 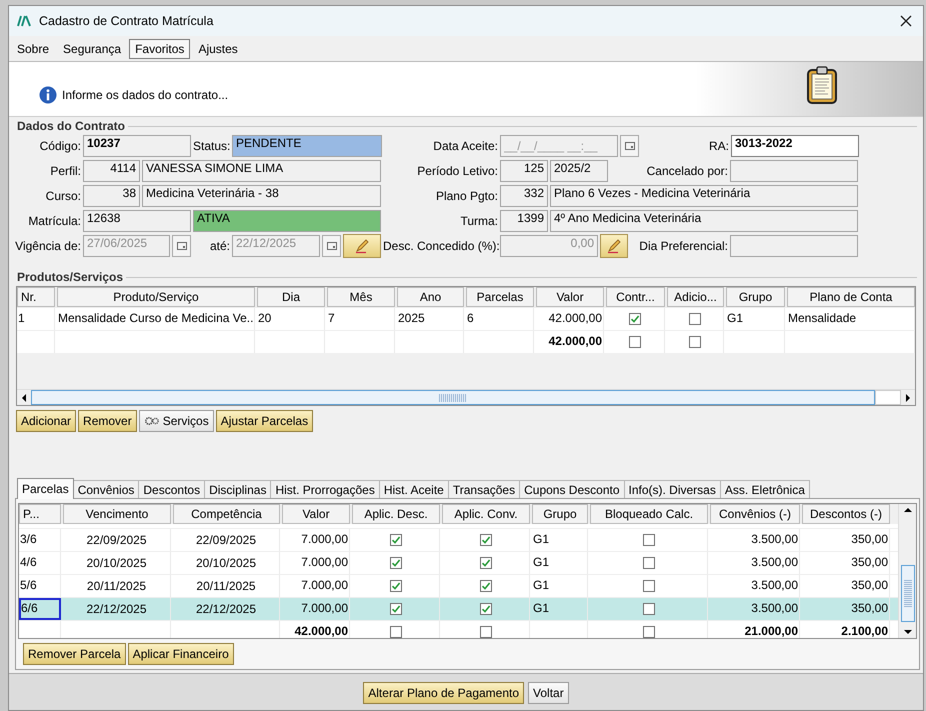 What do you see at coordinates (107, 421) in the screenshot?
I see `action-button: Remover` at bounding box center [107, 421].